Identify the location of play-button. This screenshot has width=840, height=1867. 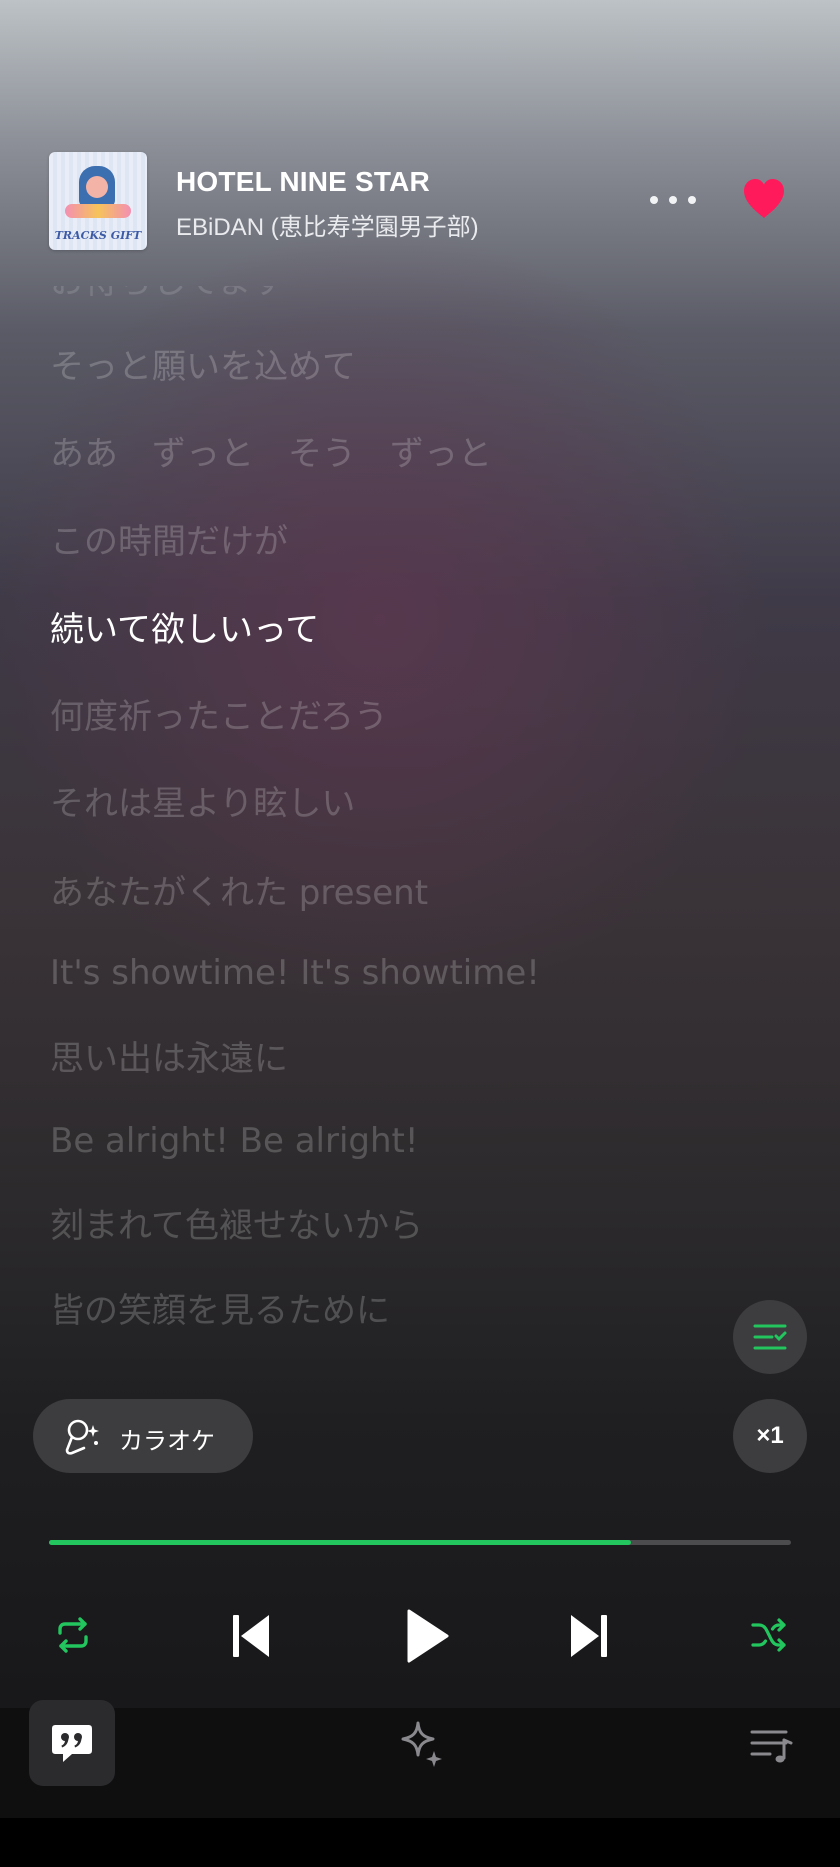
(426, 1636).